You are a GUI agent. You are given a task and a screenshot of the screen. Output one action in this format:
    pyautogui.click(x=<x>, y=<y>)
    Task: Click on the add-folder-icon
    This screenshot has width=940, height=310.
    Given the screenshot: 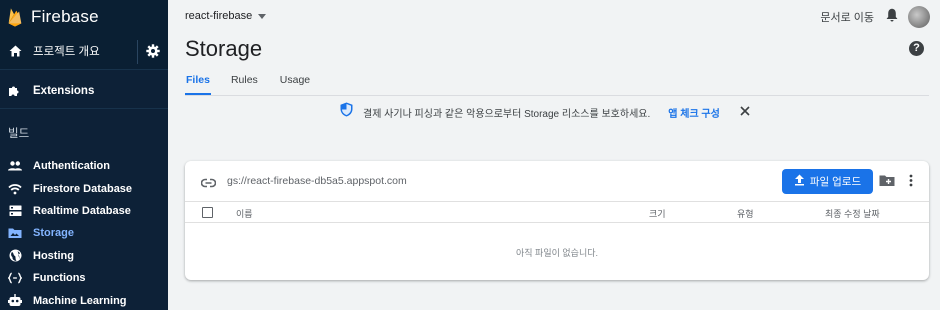 What is the action you would take?
    pyautogui.click(x=887, y=183)
    